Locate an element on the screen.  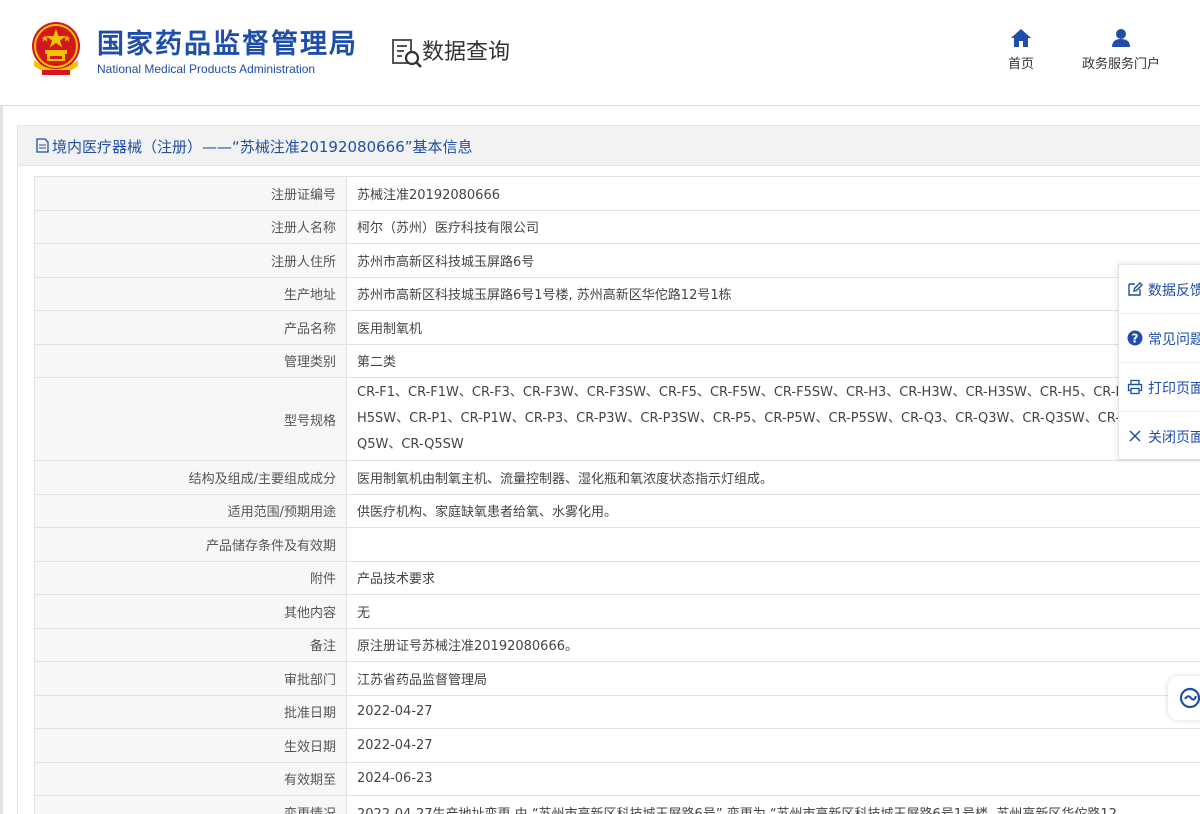
info-row-key: 备注 is located at coordinates (190, 644).